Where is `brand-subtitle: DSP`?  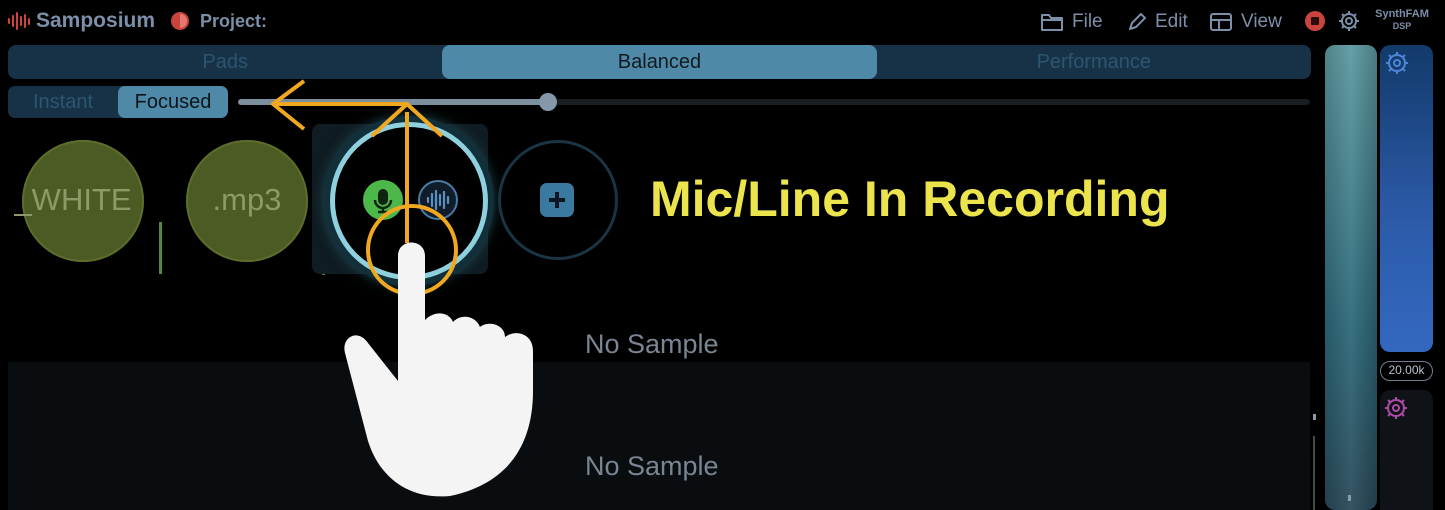 brand-subtitle: DSP is located at coordinates (1402, 26).